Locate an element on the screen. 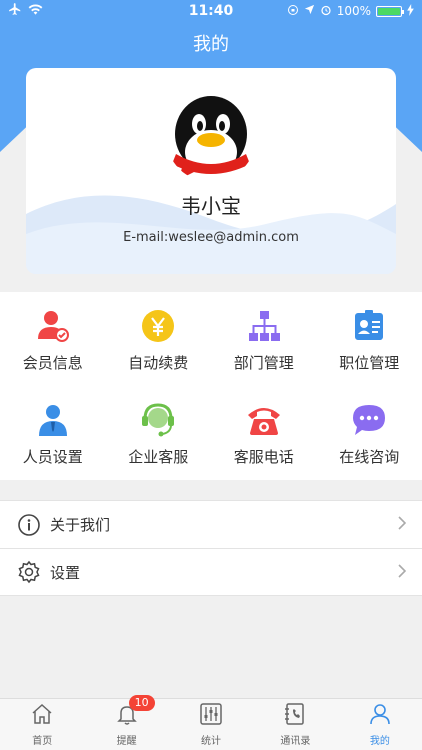  grid-item-personnel: 人员设置 is located at coordinates (53, 433).